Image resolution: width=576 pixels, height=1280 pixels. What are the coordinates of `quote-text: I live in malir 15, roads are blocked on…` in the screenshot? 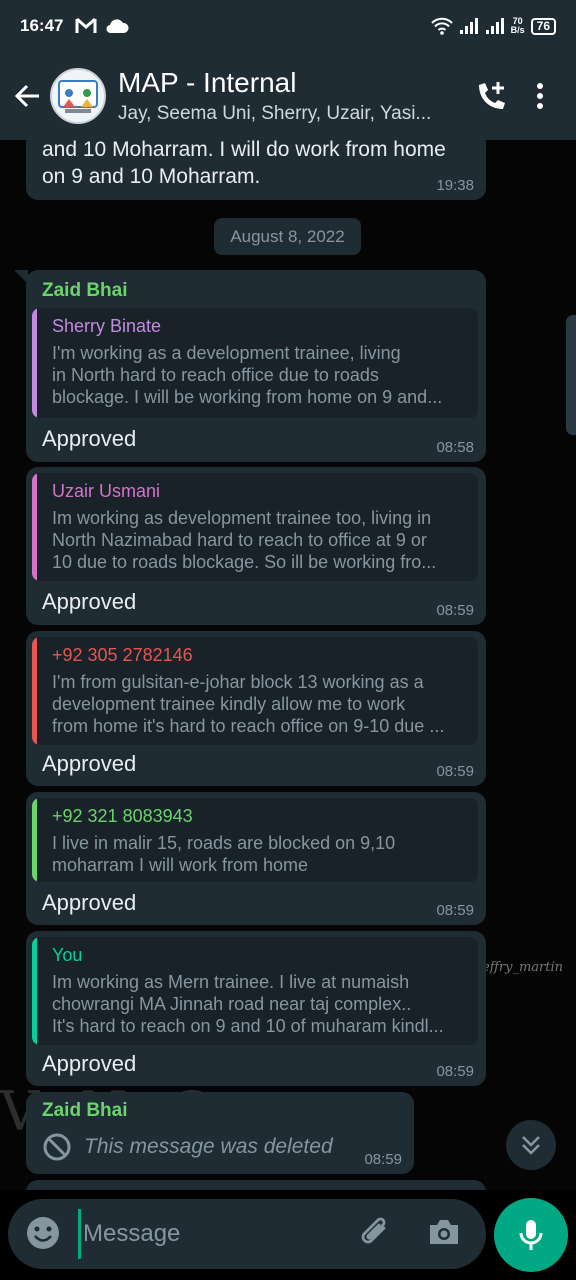 It's located at (224, 854).